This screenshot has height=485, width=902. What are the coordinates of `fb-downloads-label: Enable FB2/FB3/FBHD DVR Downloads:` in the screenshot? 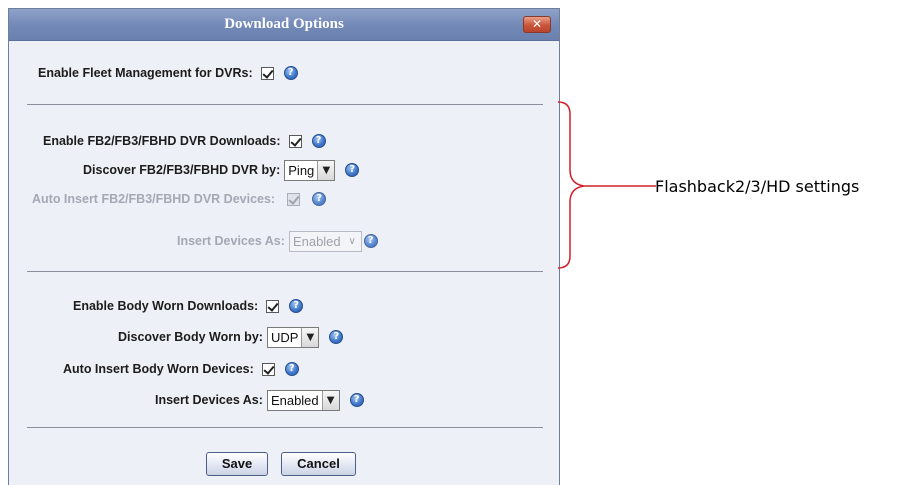 It's located at (162, 141).